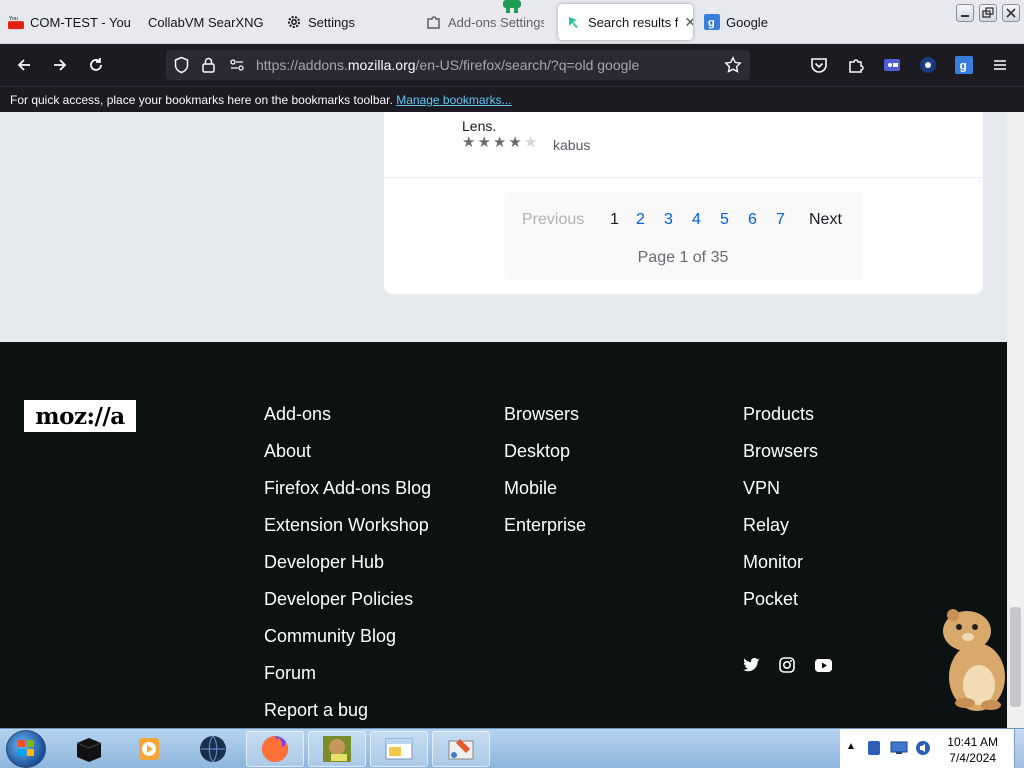  What do you see at coordinates (856, 65) in the screenshot?
I see `extensions-button` at bounding box center [856, 65].